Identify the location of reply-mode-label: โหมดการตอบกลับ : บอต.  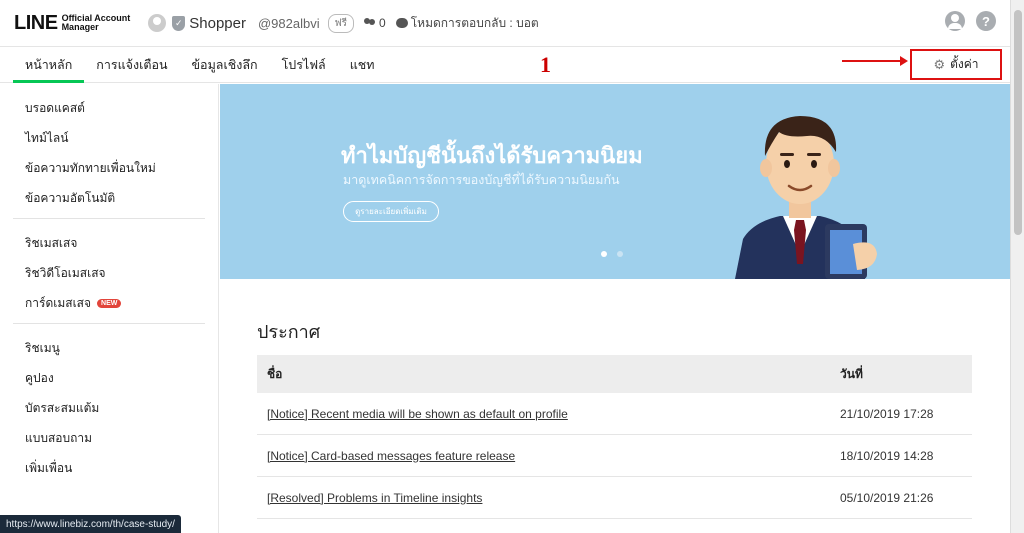
(474, 22).